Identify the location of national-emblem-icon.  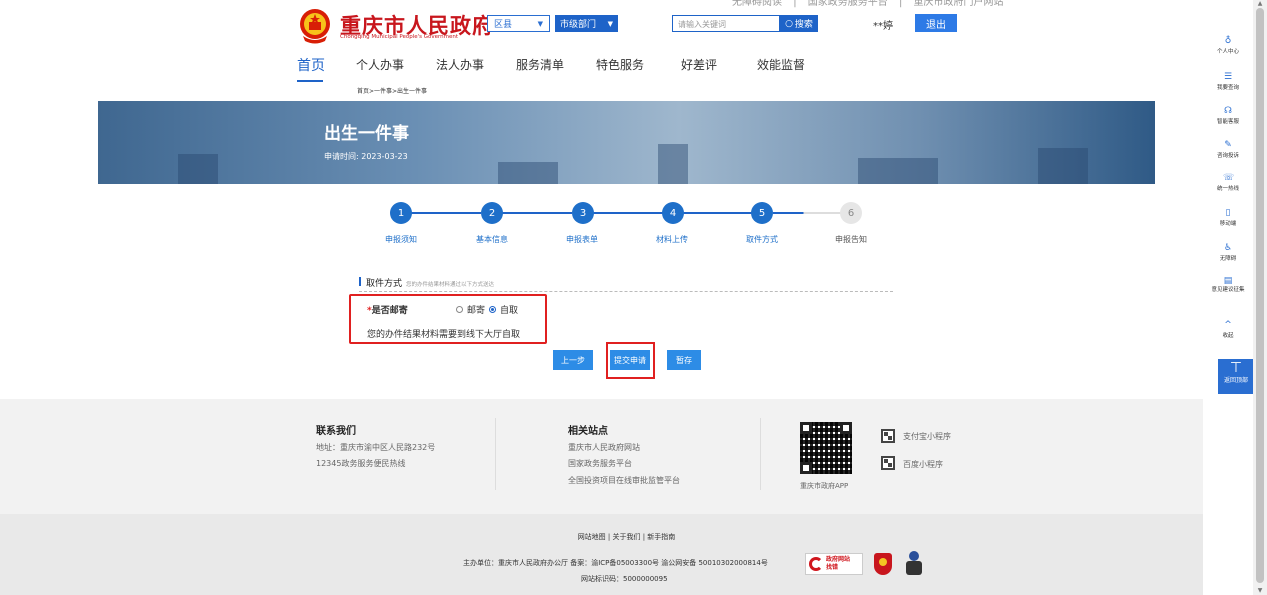
(315, 26).